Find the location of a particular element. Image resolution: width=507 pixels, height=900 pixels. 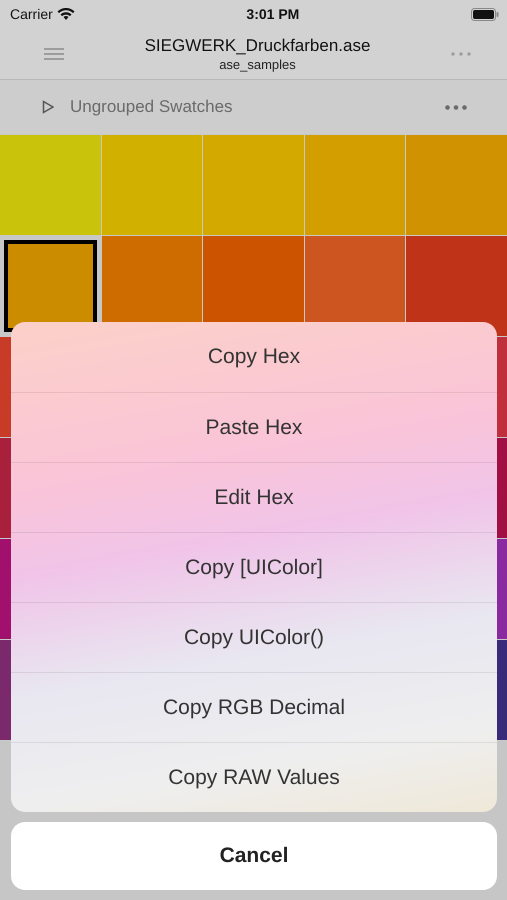

caret-right-icon is located at coordinates (48, 107).